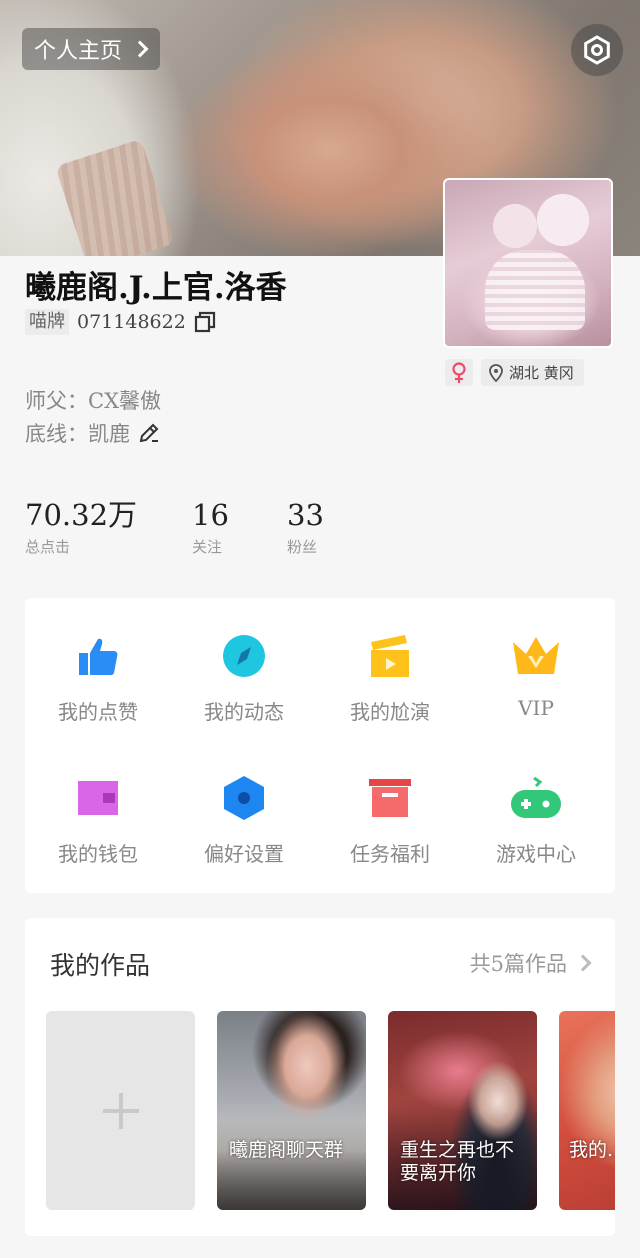 The height and width of the screenshot is (1258, 640). I want to click on settings-button, so click(597, 50).